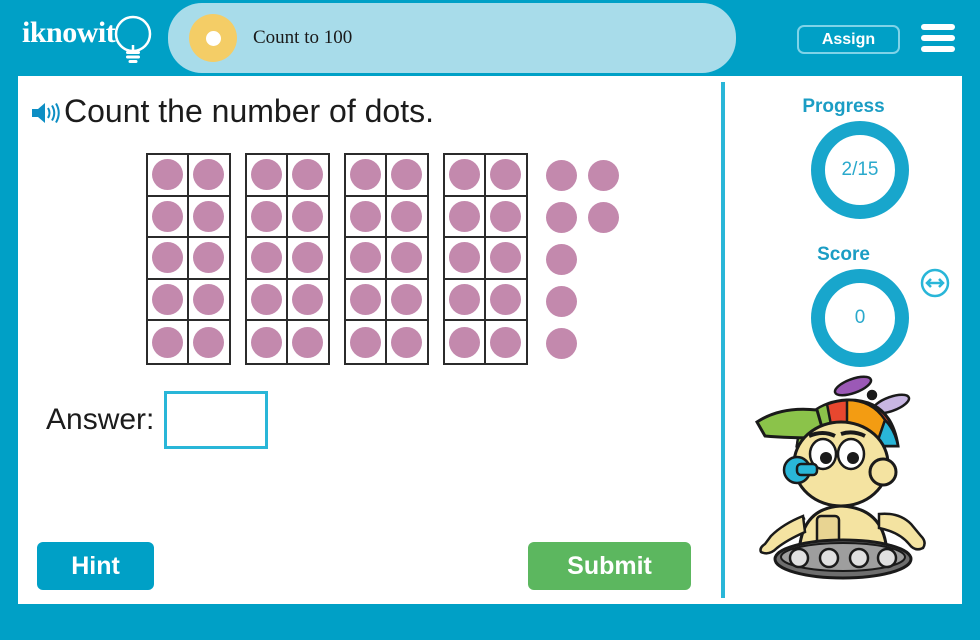 The image size is (980, 640). I want to click on brand-logo-text: iknowit, so click(69, 32).